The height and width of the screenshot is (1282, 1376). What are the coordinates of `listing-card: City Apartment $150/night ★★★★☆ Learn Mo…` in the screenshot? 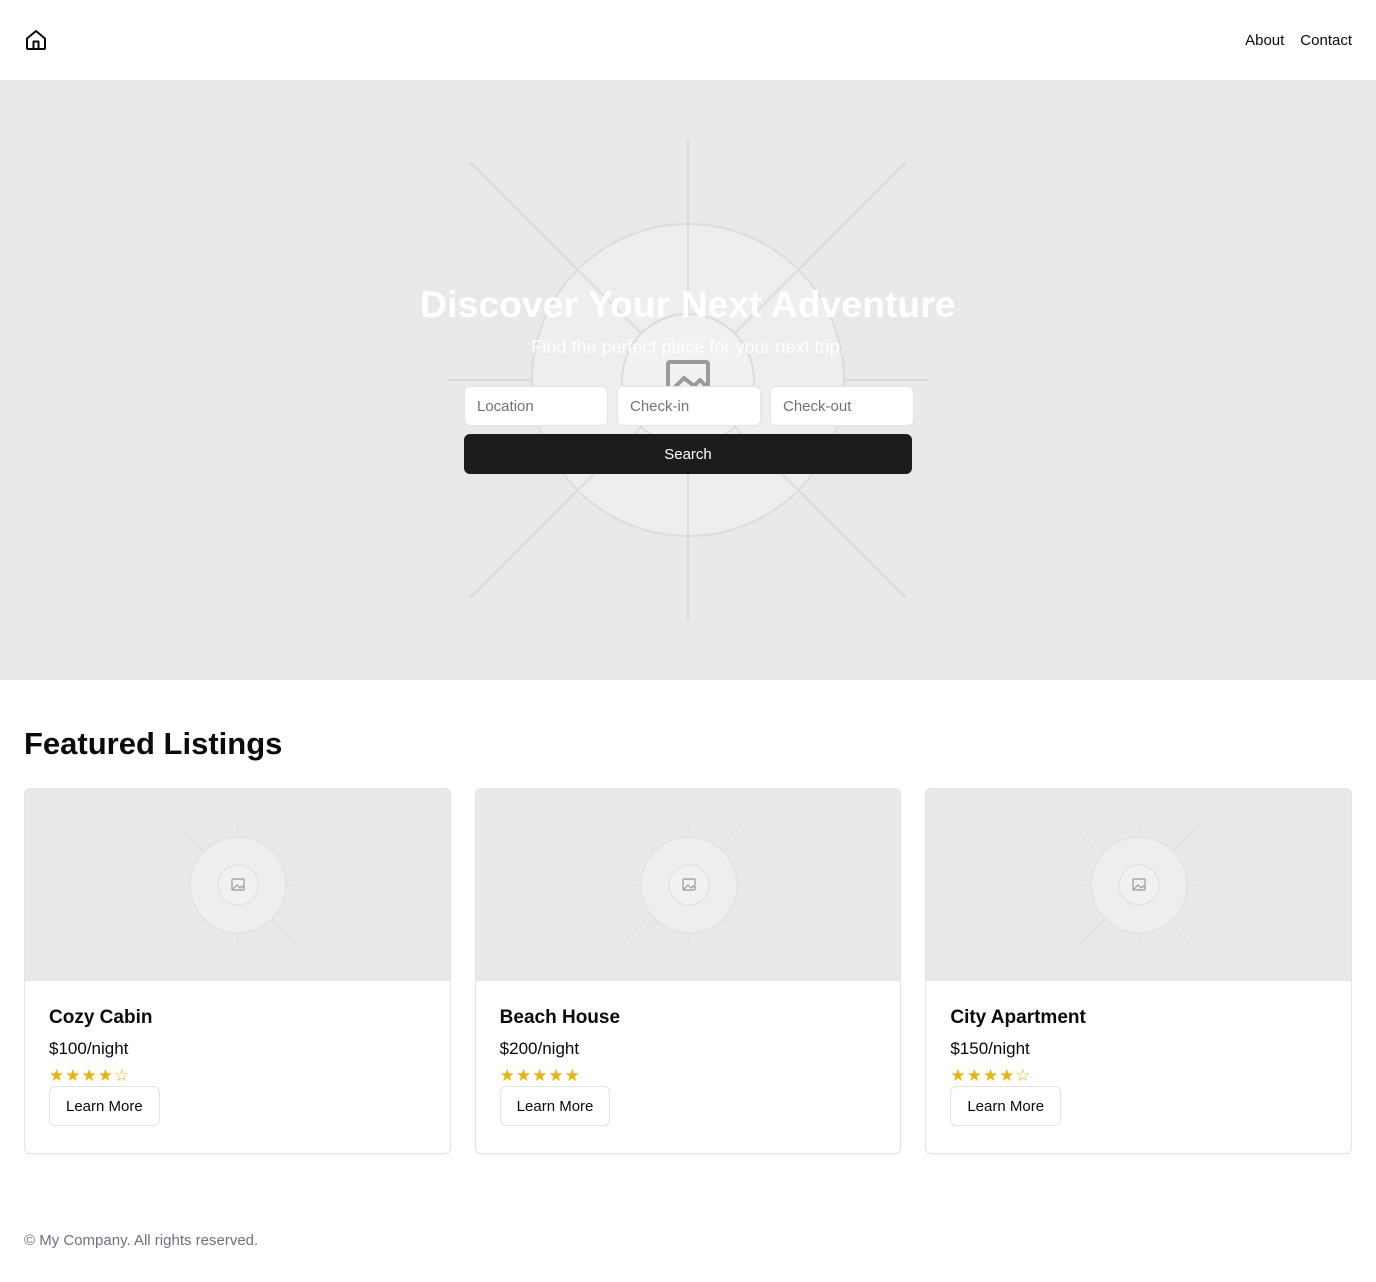 It's located at (1139, 971).